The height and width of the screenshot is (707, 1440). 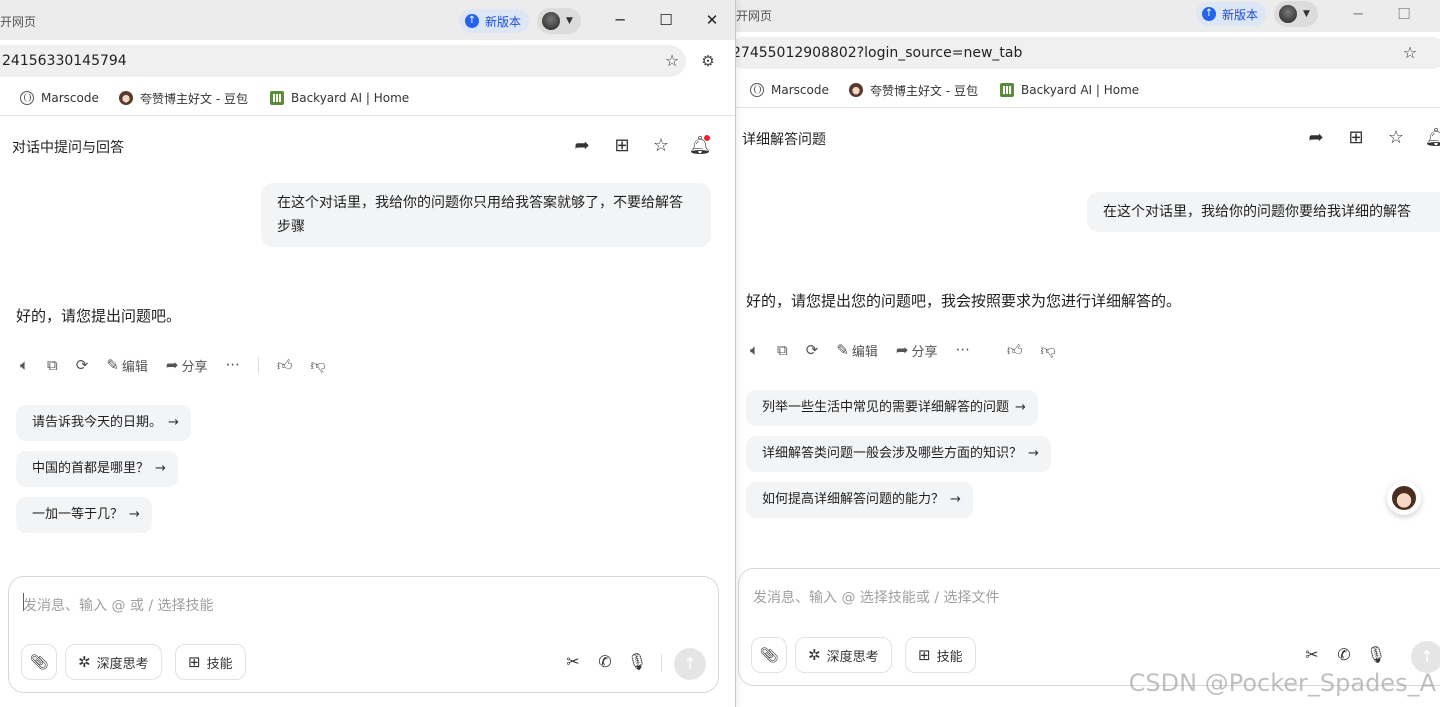 I want to click on title-bar: 打开网页 ↑ 新版本 ▼ ─ ☐ ✕, so click(x=367, y=20).